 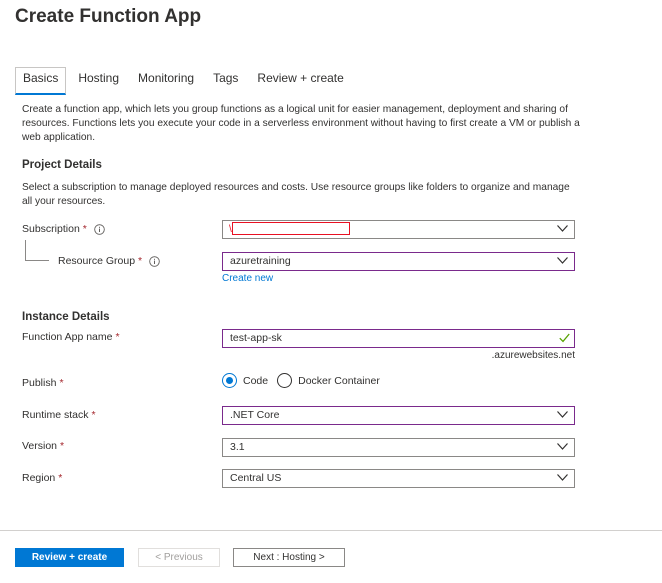 I want to click on function-app-name-label: Function App name *, so click(x=71, y=337).